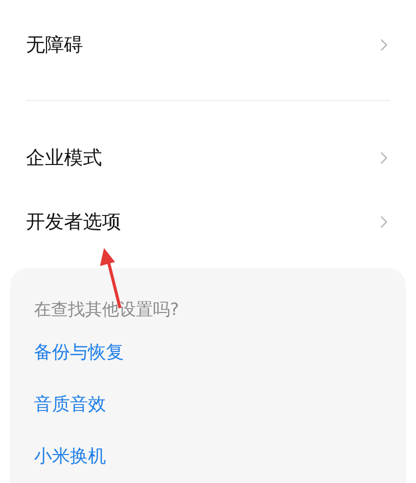  Describe the element at coordinates (70, 405) in the screenshot. I see `suggestion-link: 音质音效` at that location.